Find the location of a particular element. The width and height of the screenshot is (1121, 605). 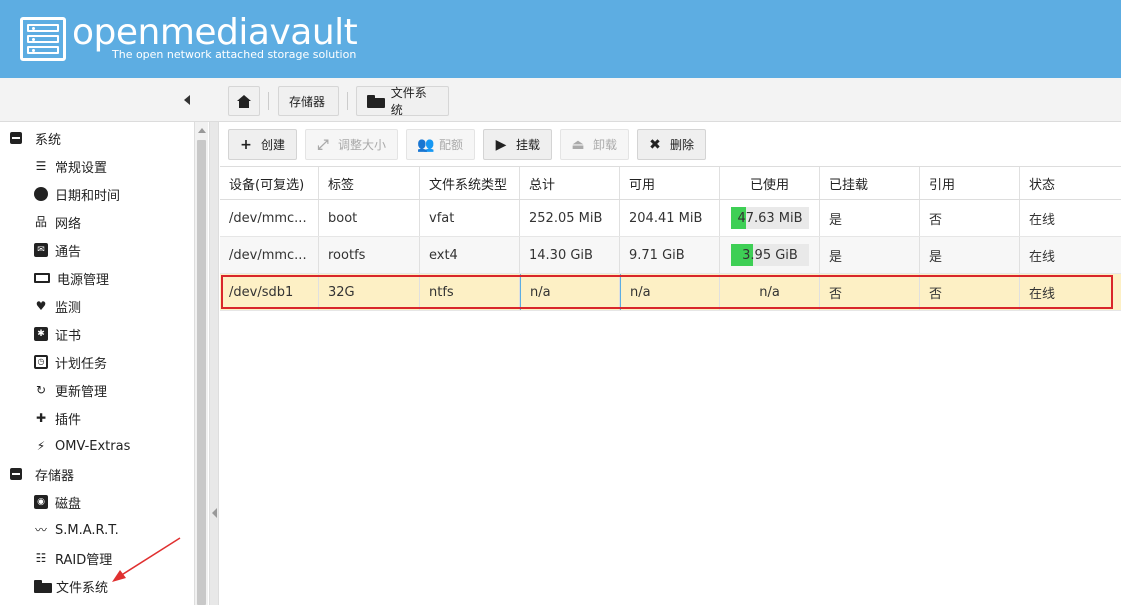

cell-available: n/a is located at coordinates (670, 292).